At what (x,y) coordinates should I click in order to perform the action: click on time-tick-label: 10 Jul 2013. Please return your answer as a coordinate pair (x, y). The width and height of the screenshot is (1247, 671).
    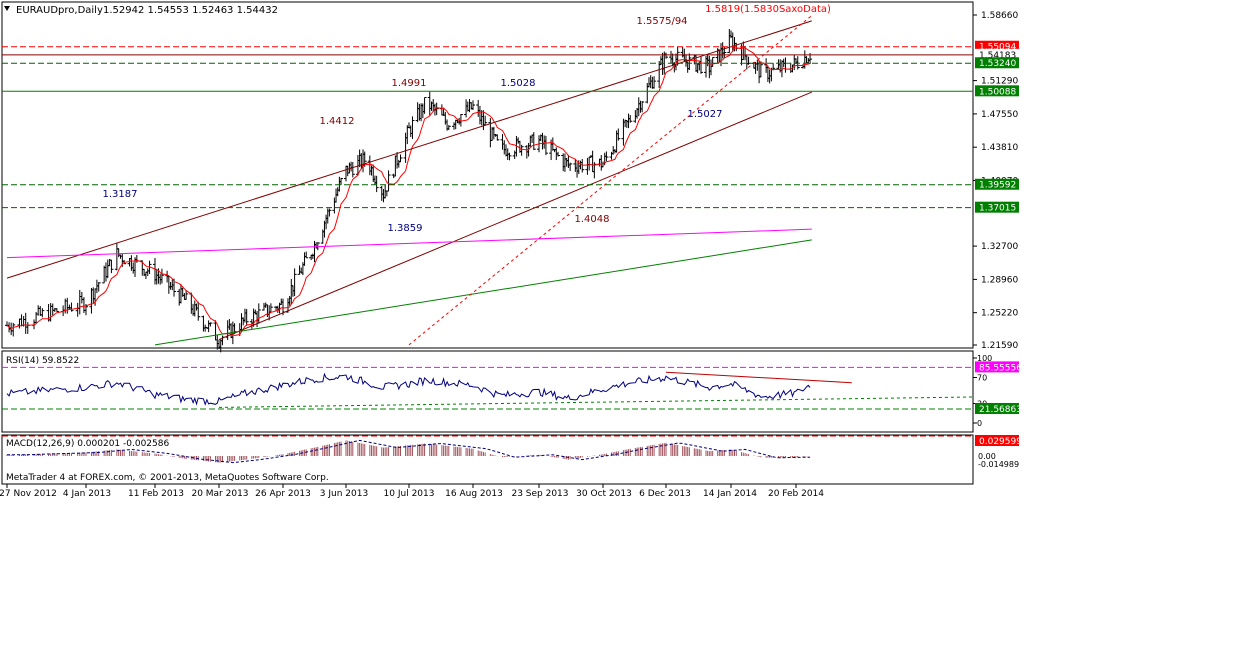
    Looking at the image, I should click on (409, 494).